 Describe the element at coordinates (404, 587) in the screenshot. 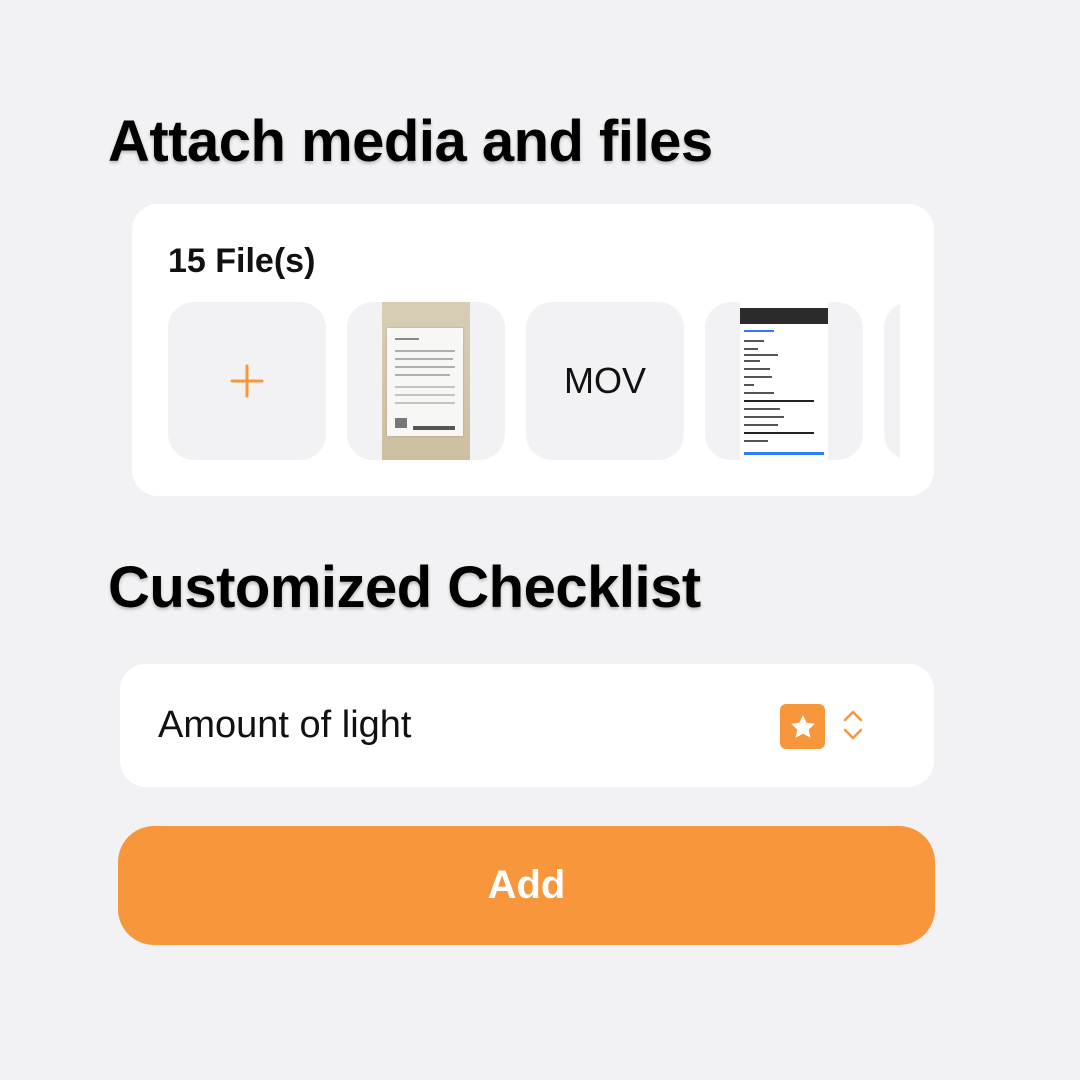

I see `section-title-checklist: Customized Checklist` at that location.